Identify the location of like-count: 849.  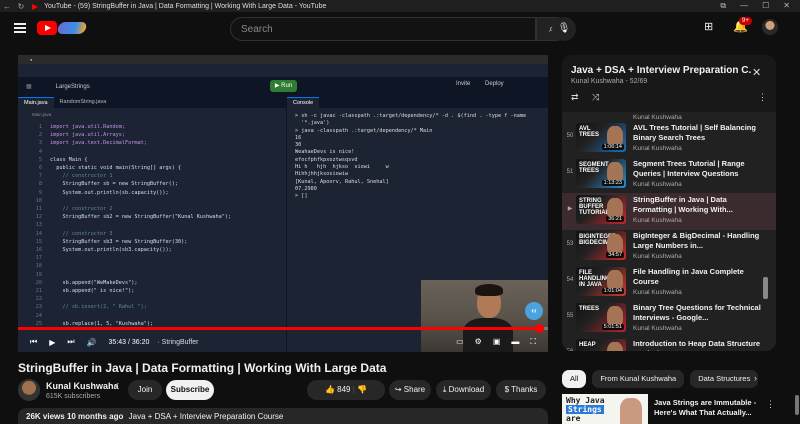
(343, 389).